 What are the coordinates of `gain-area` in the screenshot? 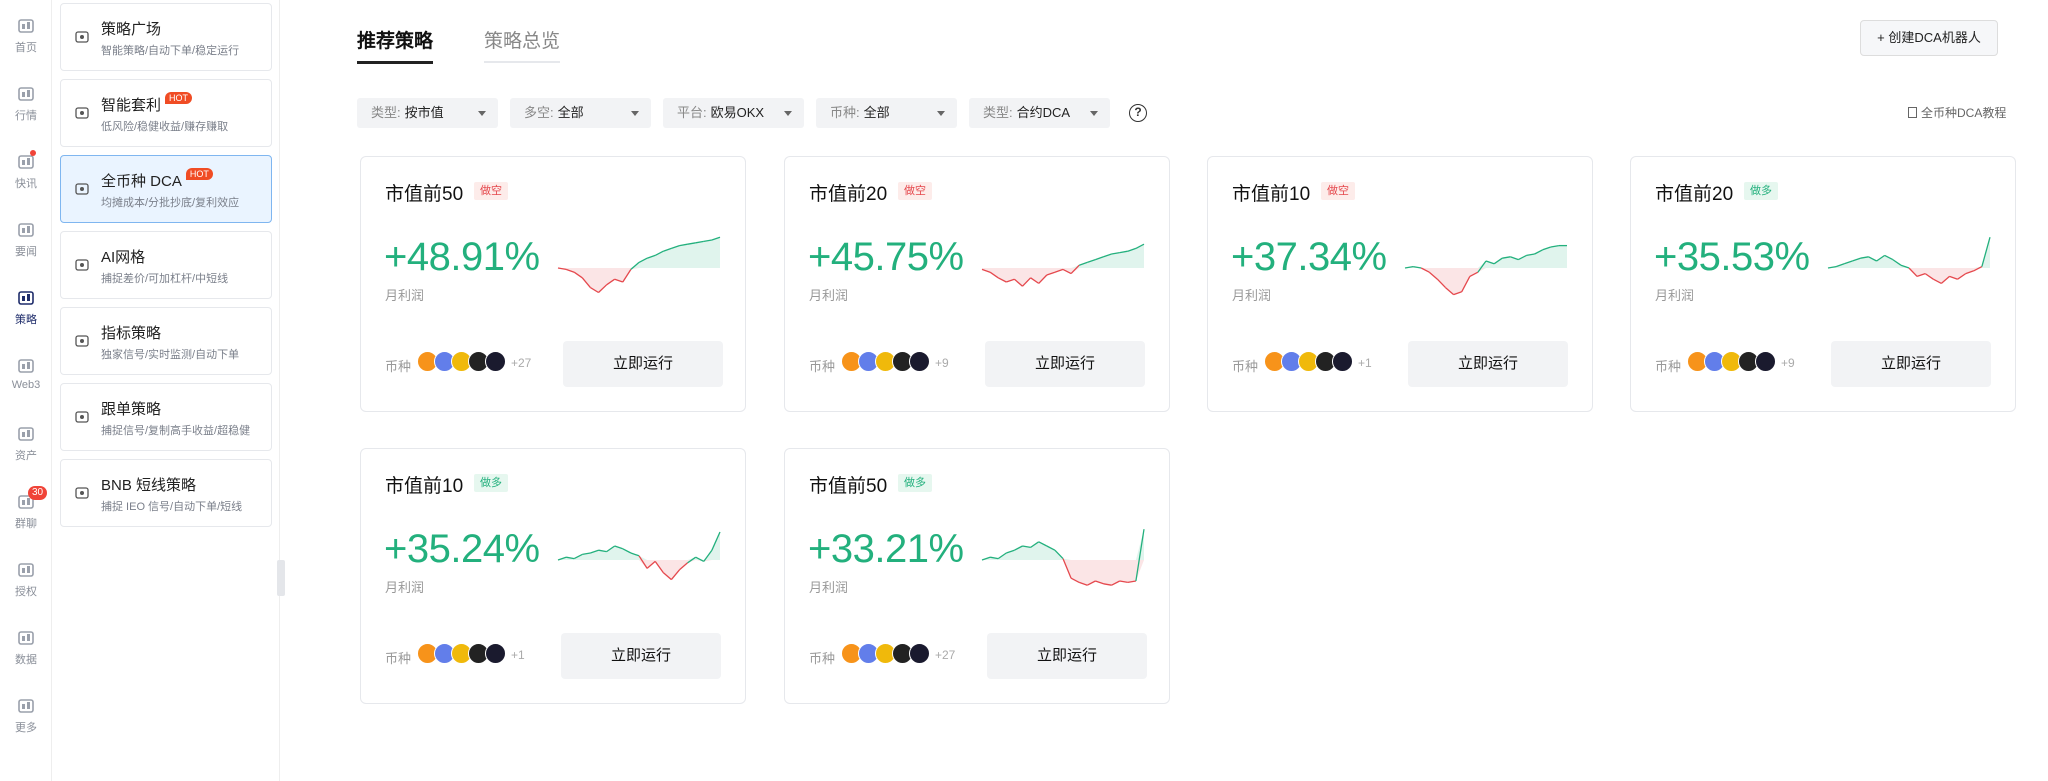 It's located at (1063, 544).